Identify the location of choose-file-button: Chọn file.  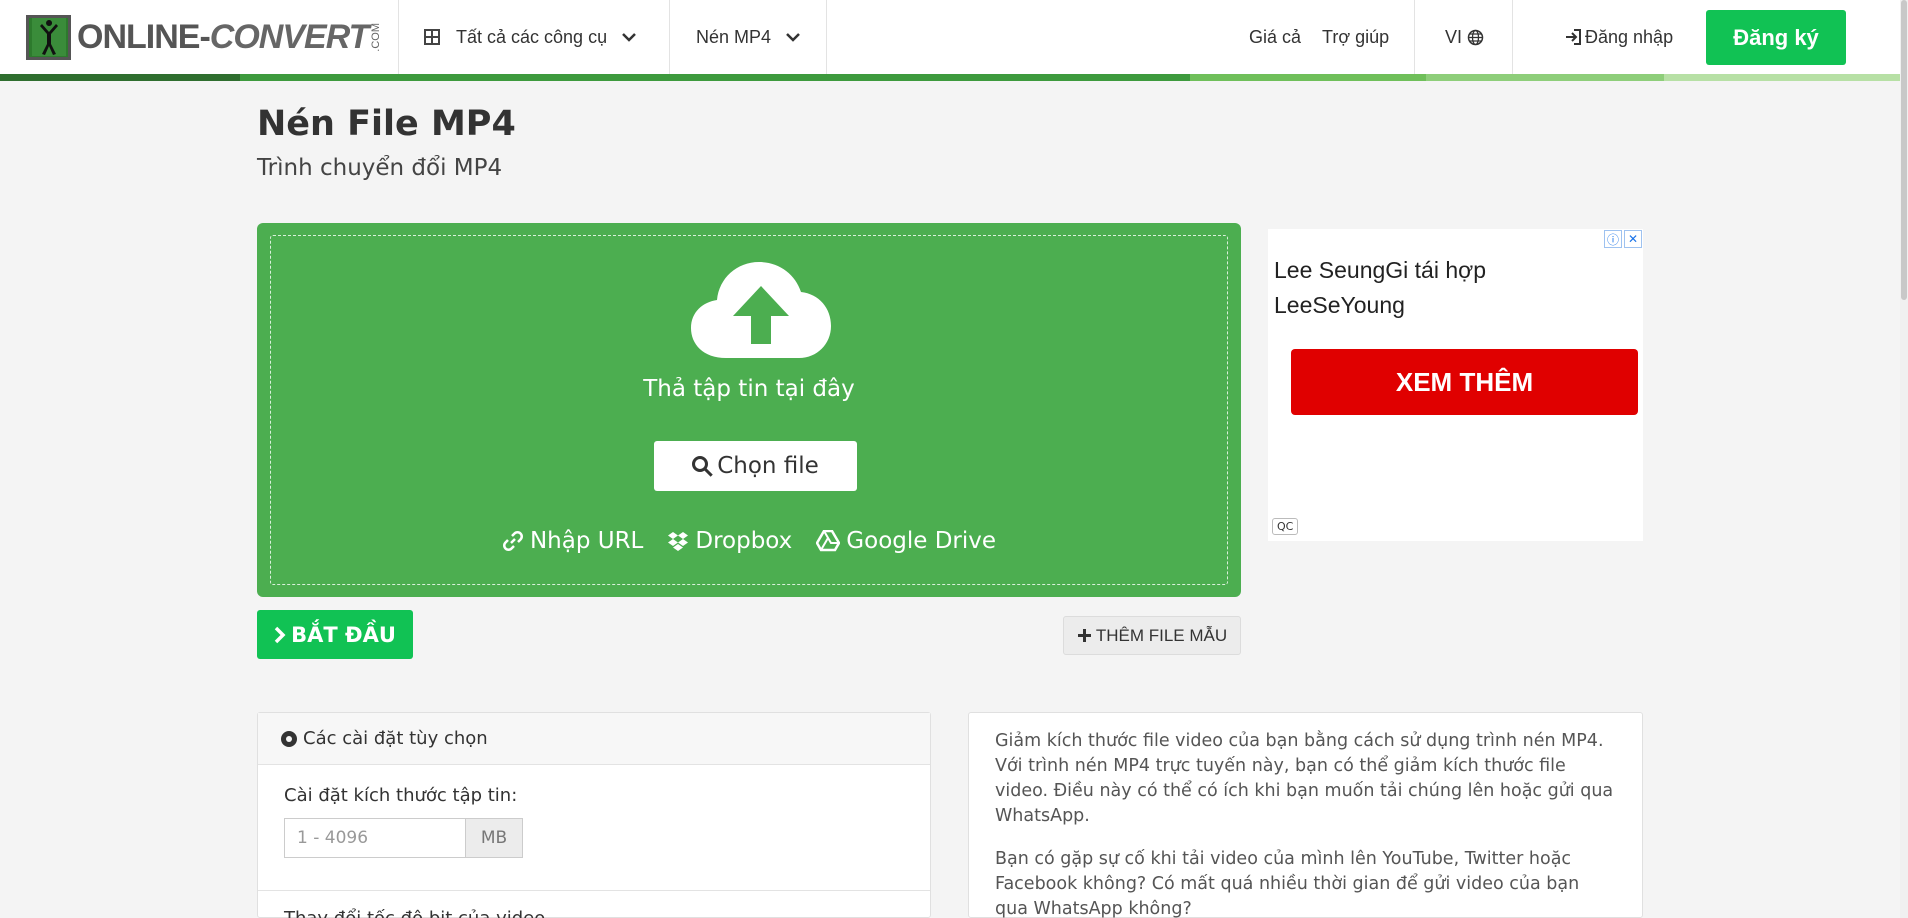
(755, 466).